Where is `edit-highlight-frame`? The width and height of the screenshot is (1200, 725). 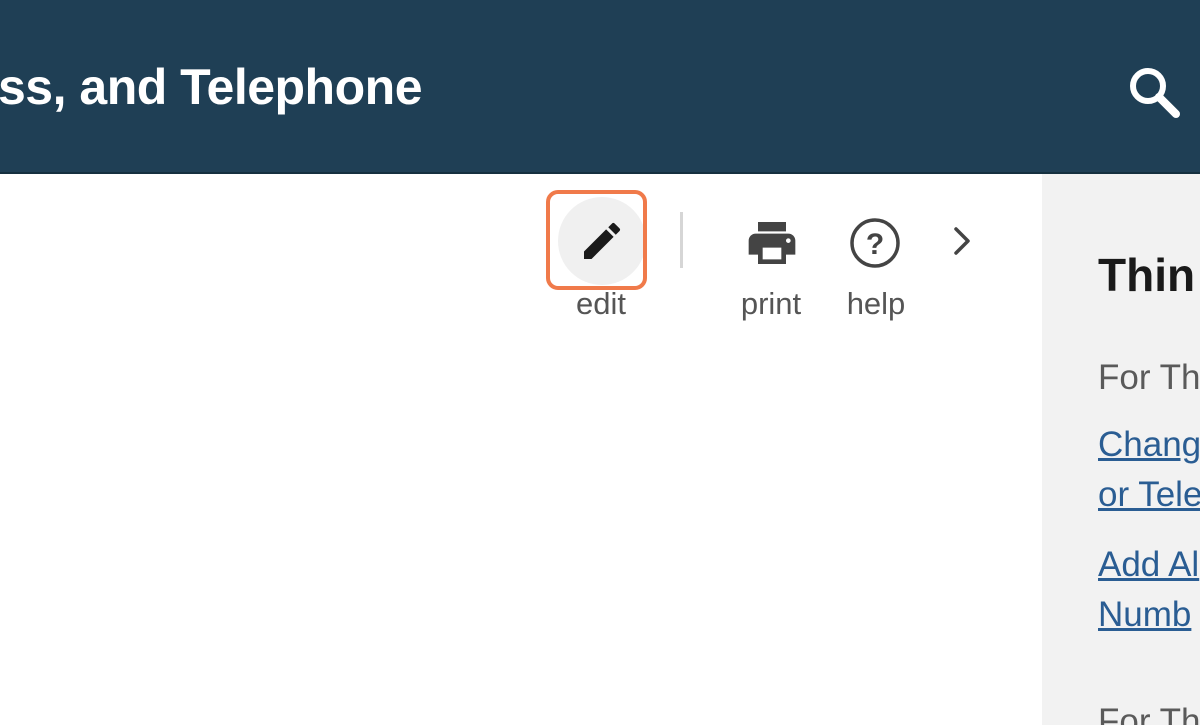 edit-highlight-frame is located at coordinates (596, 240).